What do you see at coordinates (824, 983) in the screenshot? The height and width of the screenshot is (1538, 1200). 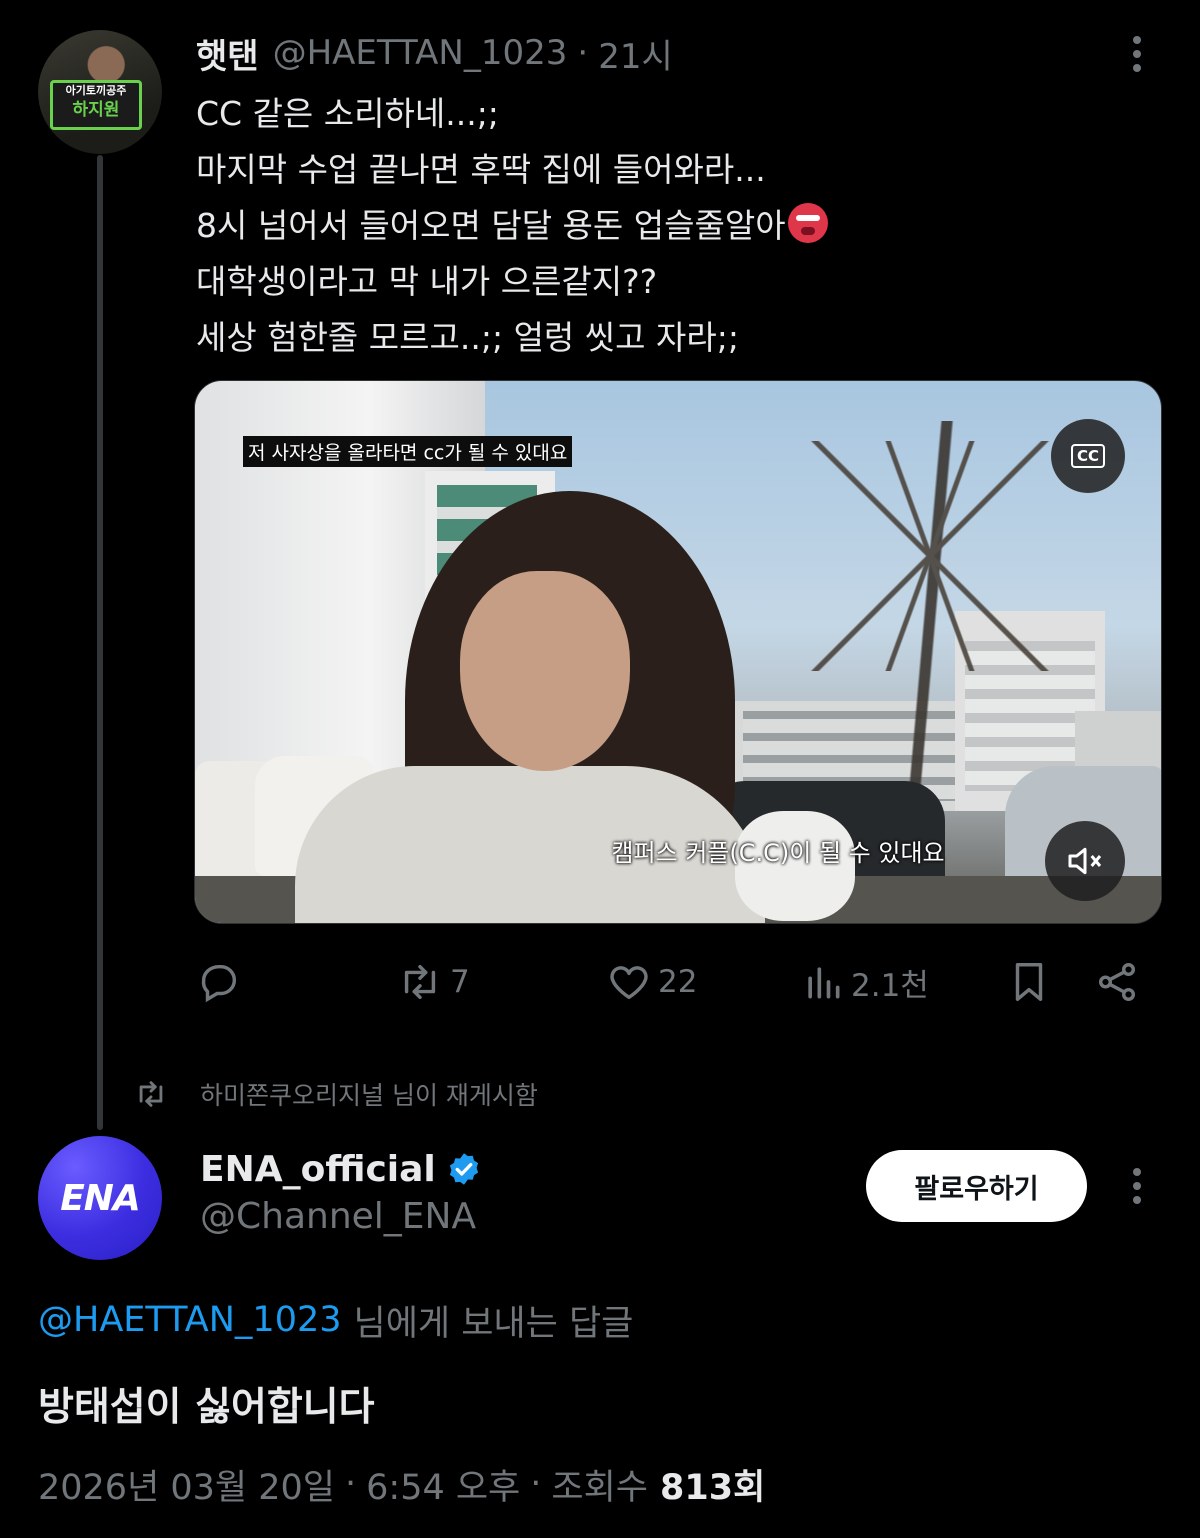 I see `bar-chart-icon` at bounding box center [824, 983].